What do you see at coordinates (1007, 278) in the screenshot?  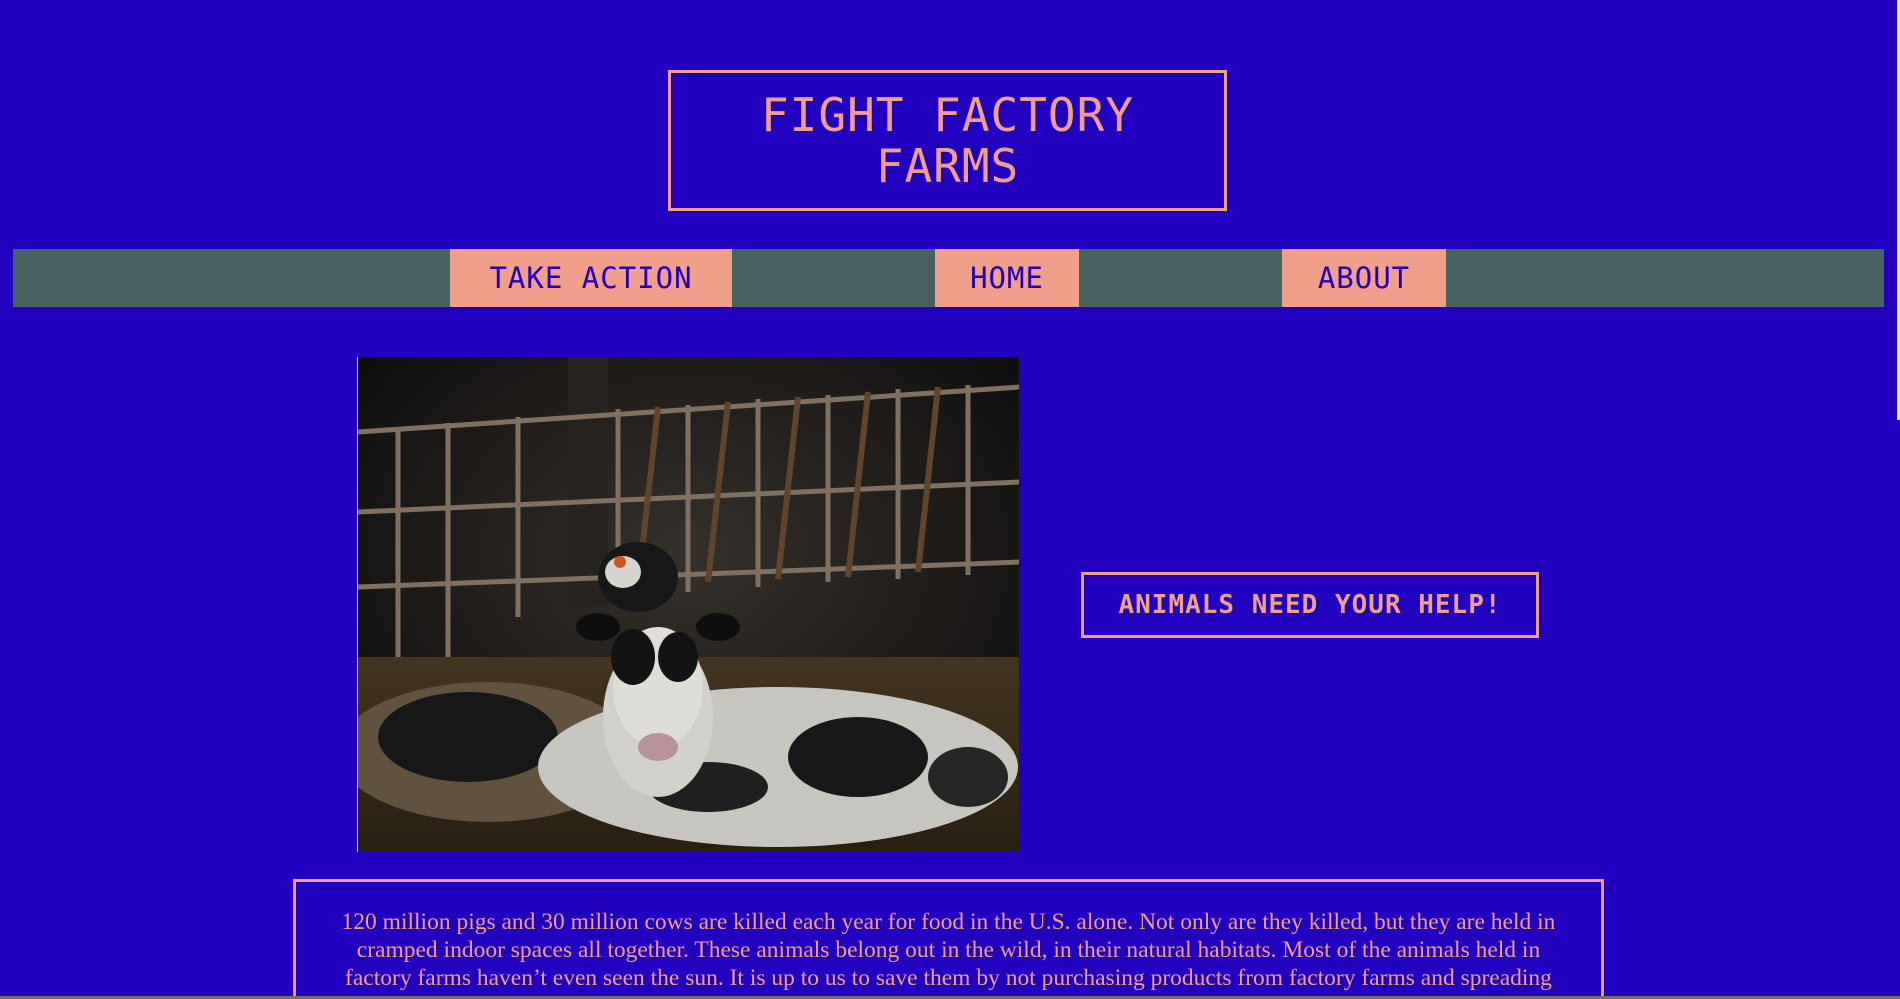 I see `nav-home: HOME` at bounding box center [1007, 278].